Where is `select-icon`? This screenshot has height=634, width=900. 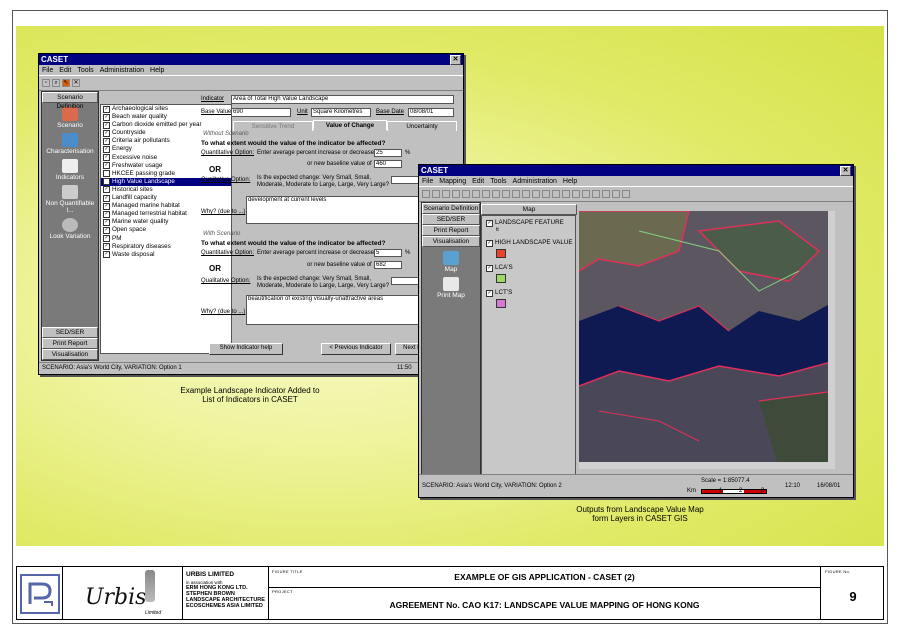
select-icon is located at coordinates (546, 194).